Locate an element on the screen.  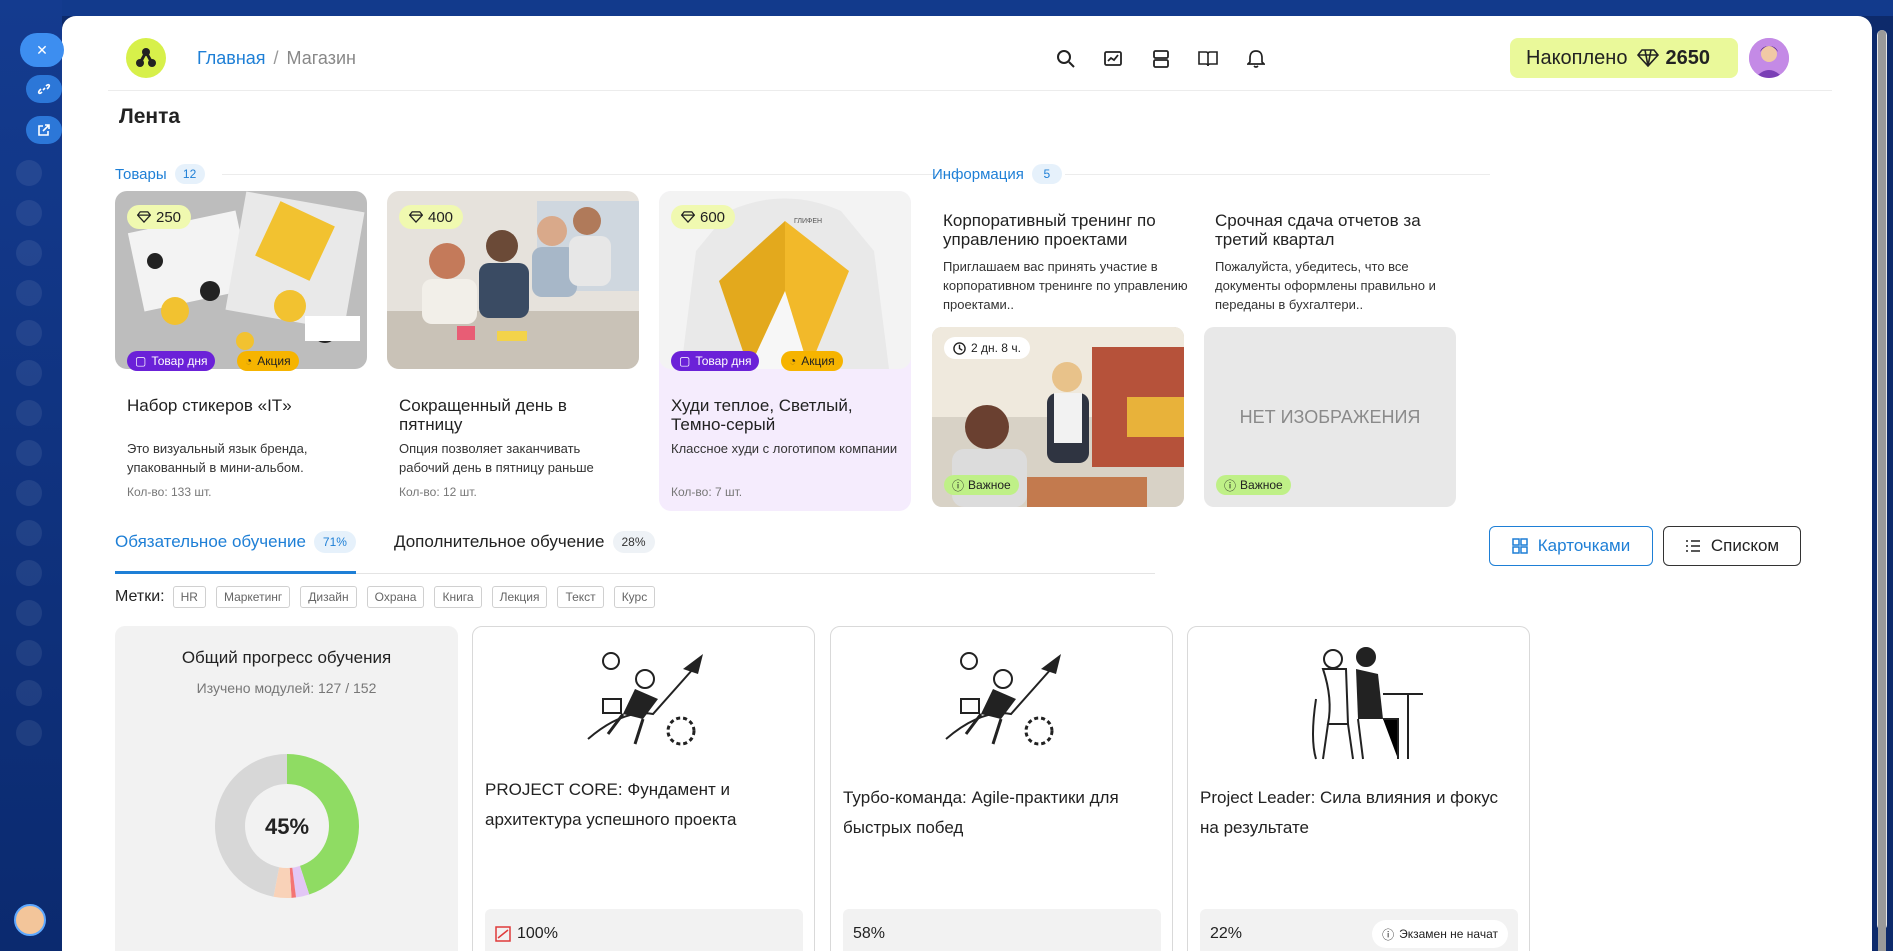
accumulated-value: 2650 is located at coordinates (1687, 57).